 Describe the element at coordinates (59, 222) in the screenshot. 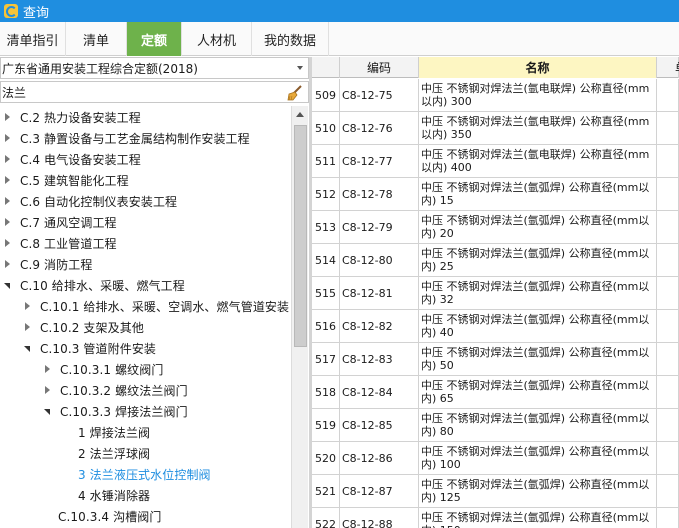

I see `tree-item: C.7 通风空调工程` at that location.